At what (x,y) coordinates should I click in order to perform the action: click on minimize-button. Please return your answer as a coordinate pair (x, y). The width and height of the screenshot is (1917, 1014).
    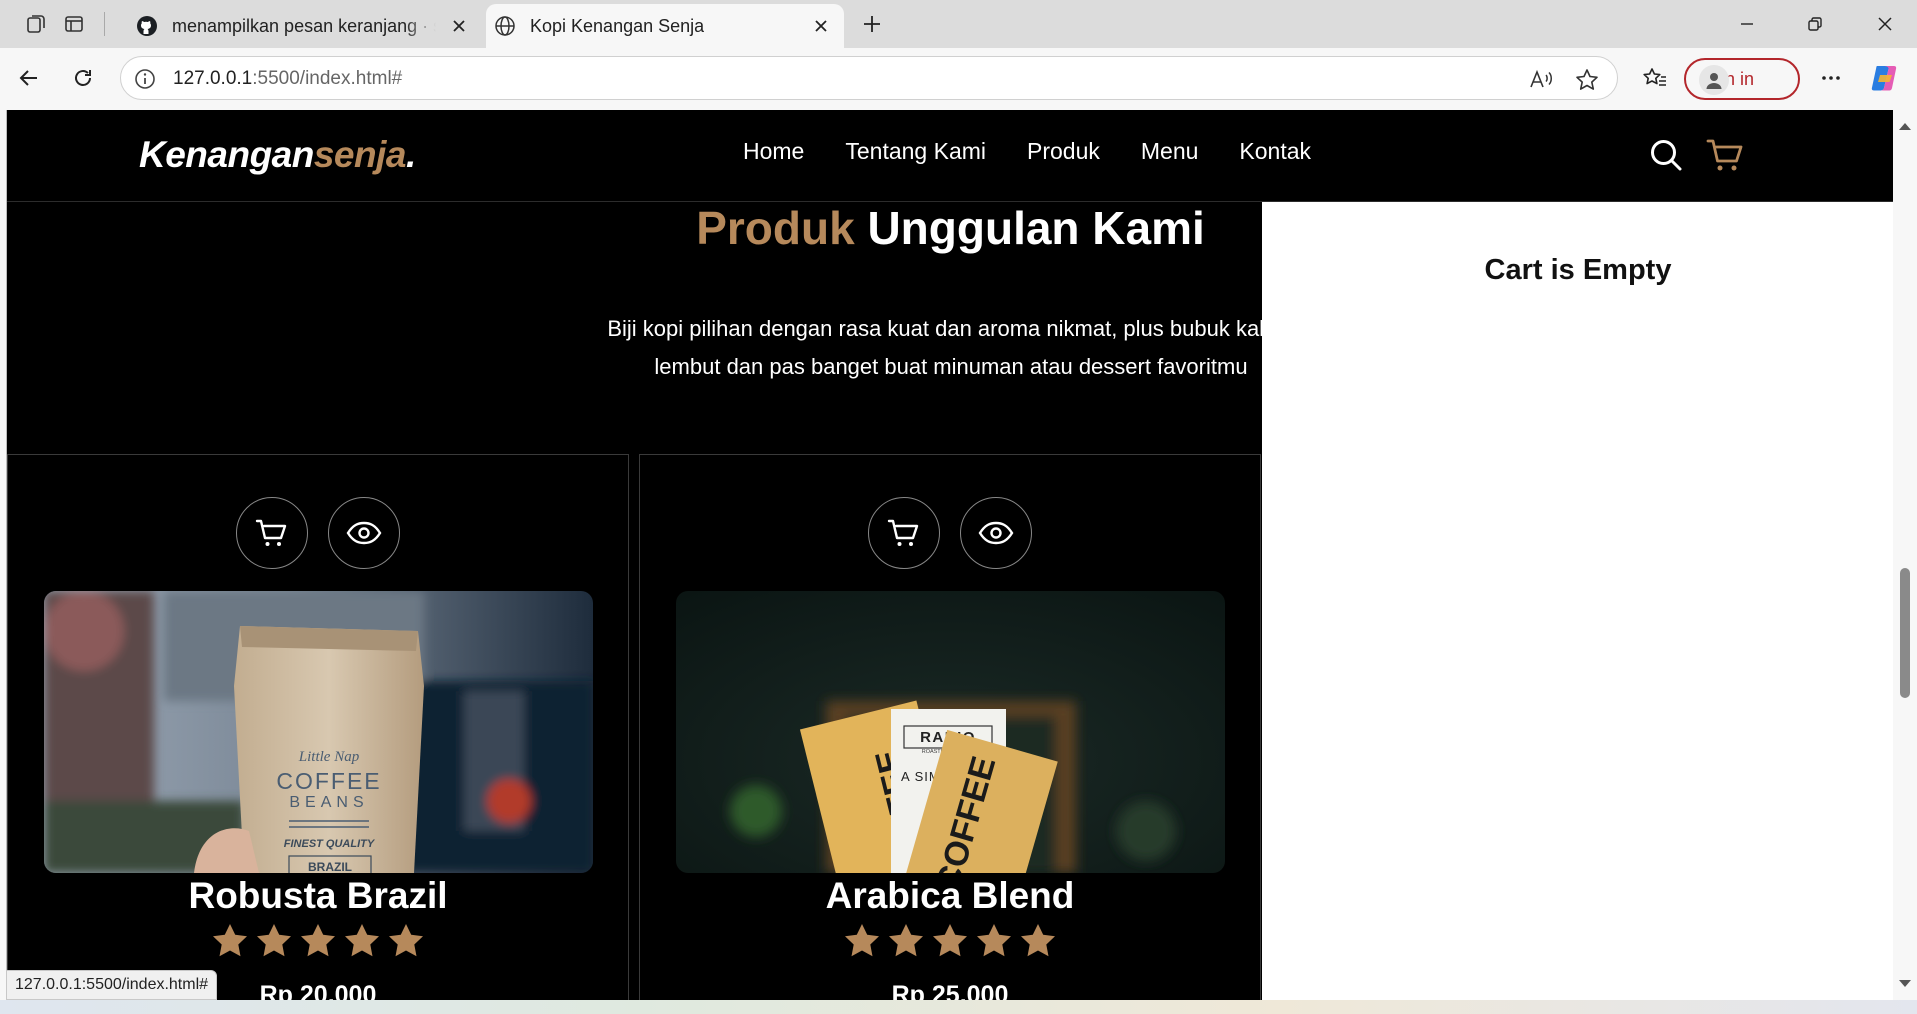
    Looking at the image, I should click on (1747, 24).